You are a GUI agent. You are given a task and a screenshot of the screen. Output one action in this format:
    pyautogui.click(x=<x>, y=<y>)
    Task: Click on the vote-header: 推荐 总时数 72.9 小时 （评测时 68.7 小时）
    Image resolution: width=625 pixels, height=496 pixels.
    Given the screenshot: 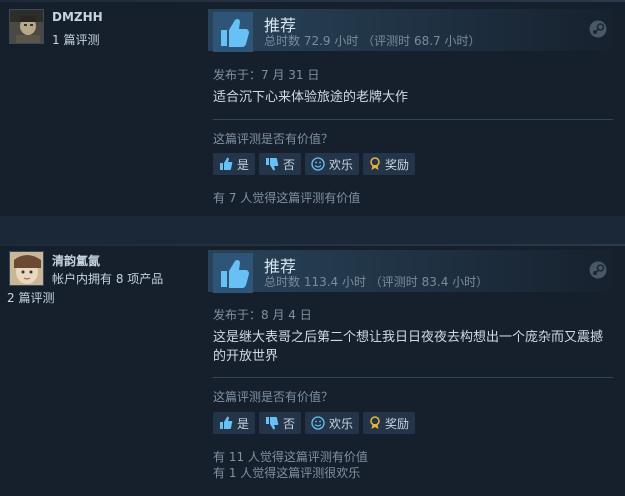 What is the action you would take?
    pyautogui.click(x=410, y=30)
    